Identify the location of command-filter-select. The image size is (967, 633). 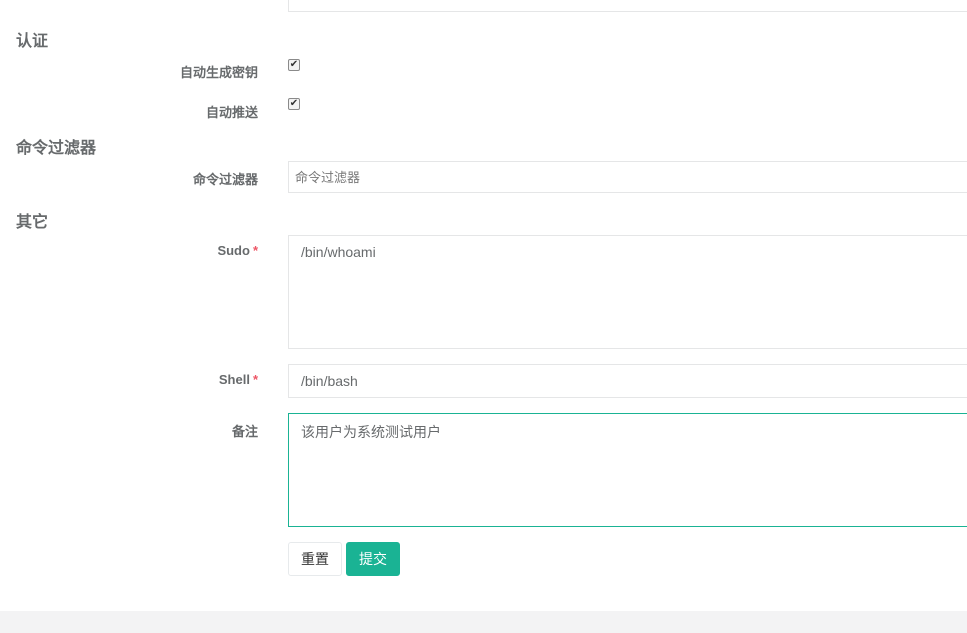
(627, 177).